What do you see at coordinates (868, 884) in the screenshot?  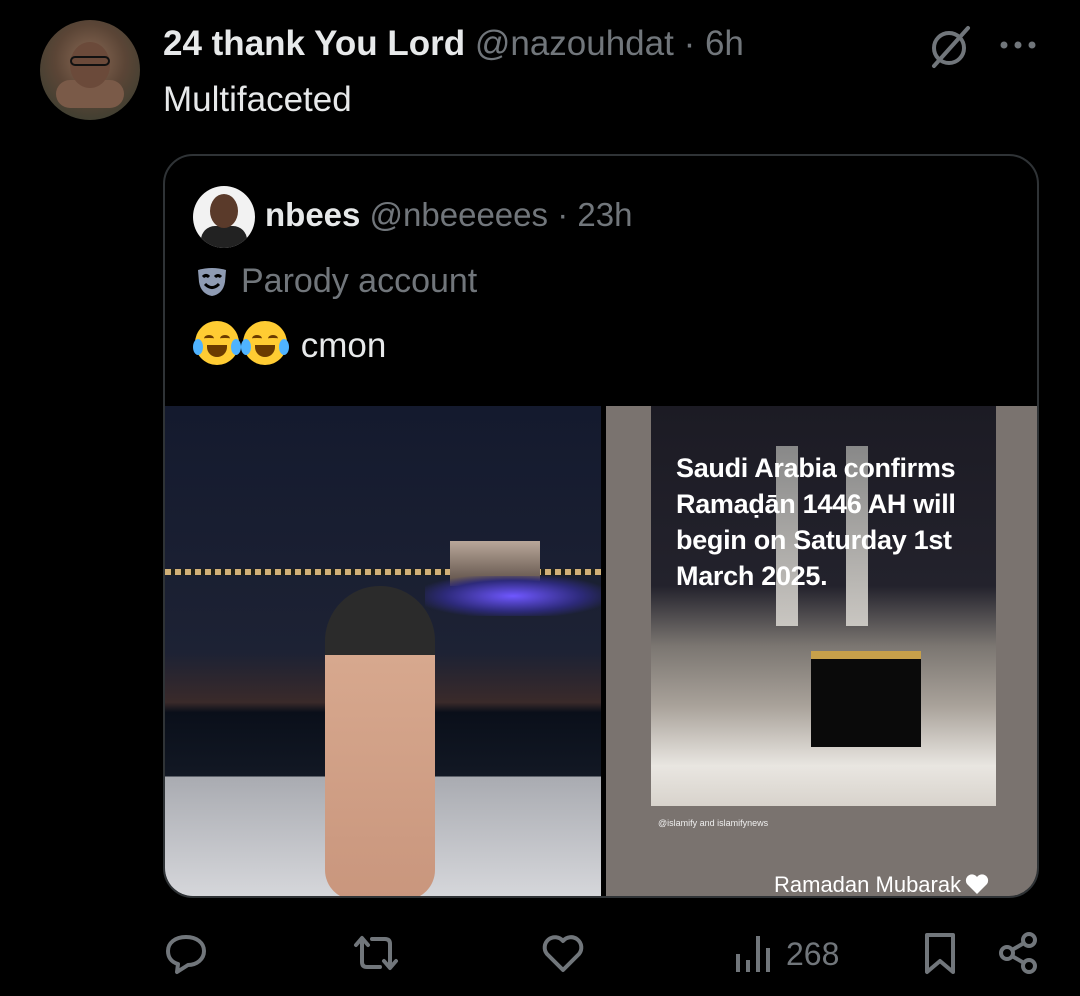 I see `image-footer-text: Ramadan Mubarak` at bounding box center [868, 884].